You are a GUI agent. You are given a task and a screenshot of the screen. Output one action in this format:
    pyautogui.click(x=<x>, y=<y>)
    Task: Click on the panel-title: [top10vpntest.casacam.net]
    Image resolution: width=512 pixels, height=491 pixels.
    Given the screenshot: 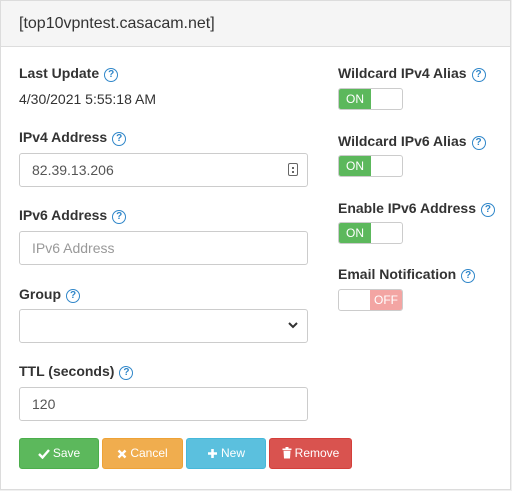 What is the action you would take?
    pyautogui.click(x=117, y=23)
    